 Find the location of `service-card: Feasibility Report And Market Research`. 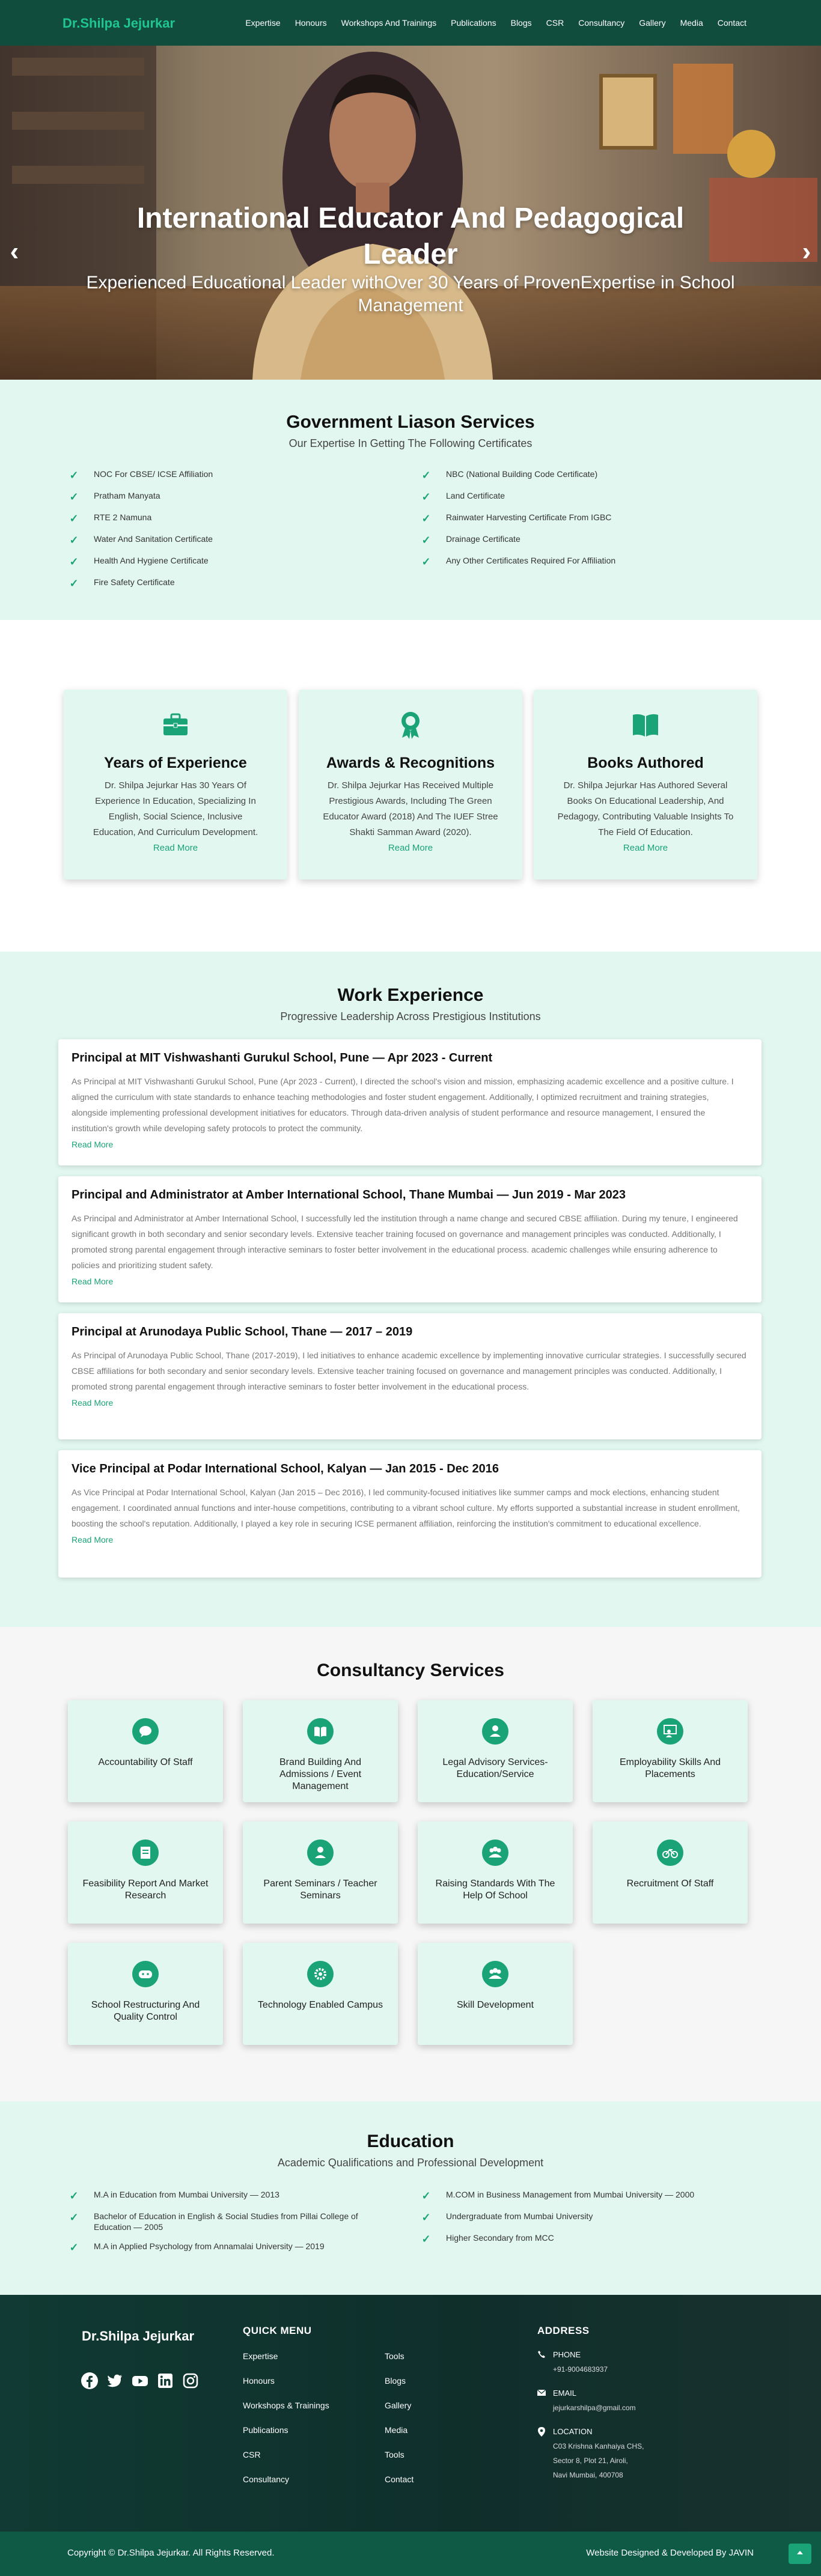

service-card: Feasibility Report And Market Research is located at coordinates (146, 1872).